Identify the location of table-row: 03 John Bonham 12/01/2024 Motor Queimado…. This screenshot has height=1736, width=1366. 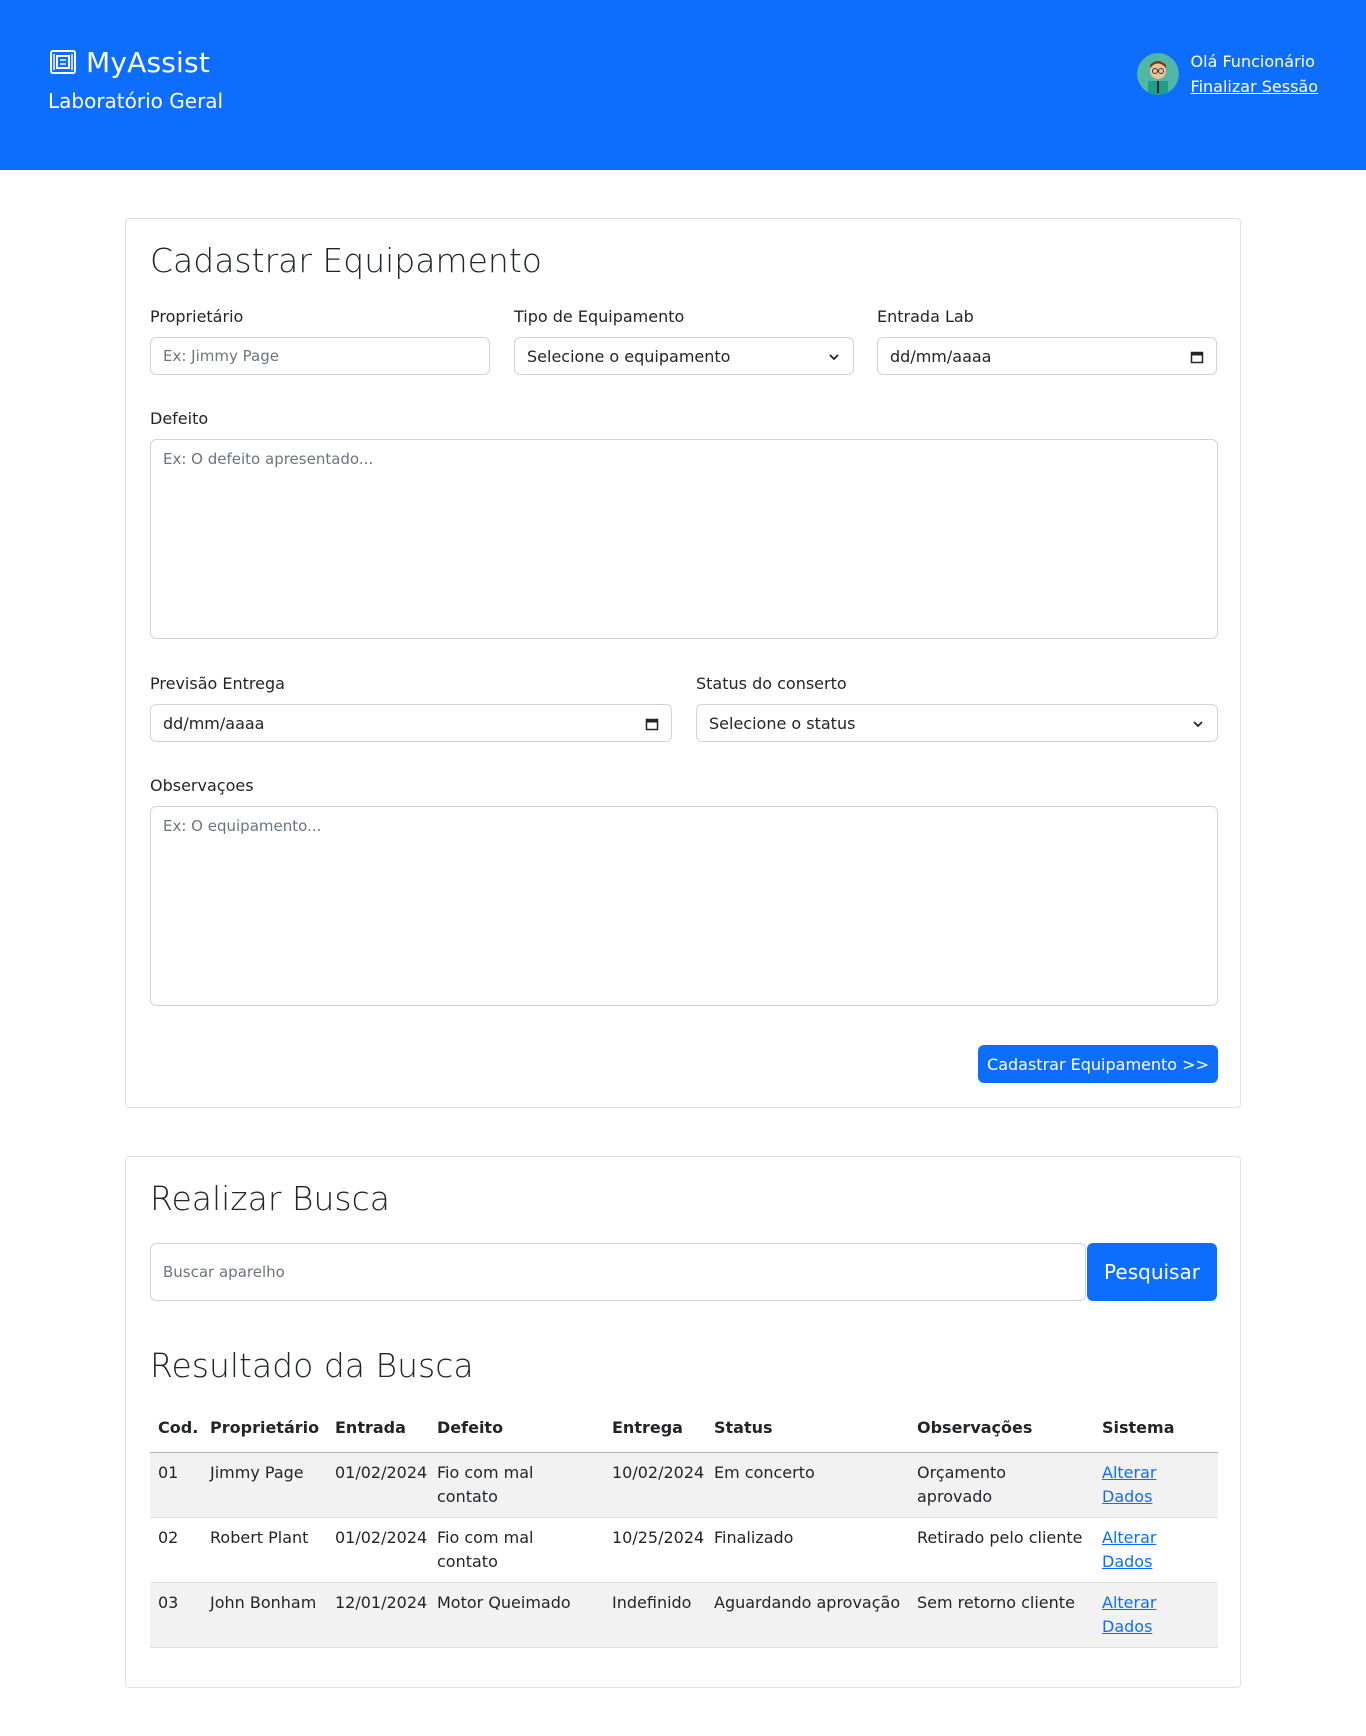
(684, 1615).